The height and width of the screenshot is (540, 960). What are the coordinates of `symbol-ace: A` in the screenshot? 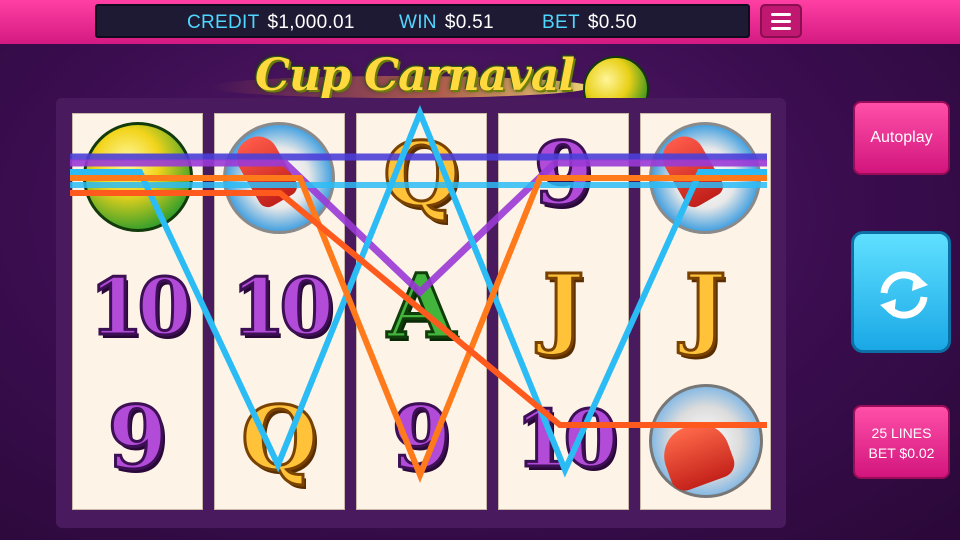 It's located at (421, 306).